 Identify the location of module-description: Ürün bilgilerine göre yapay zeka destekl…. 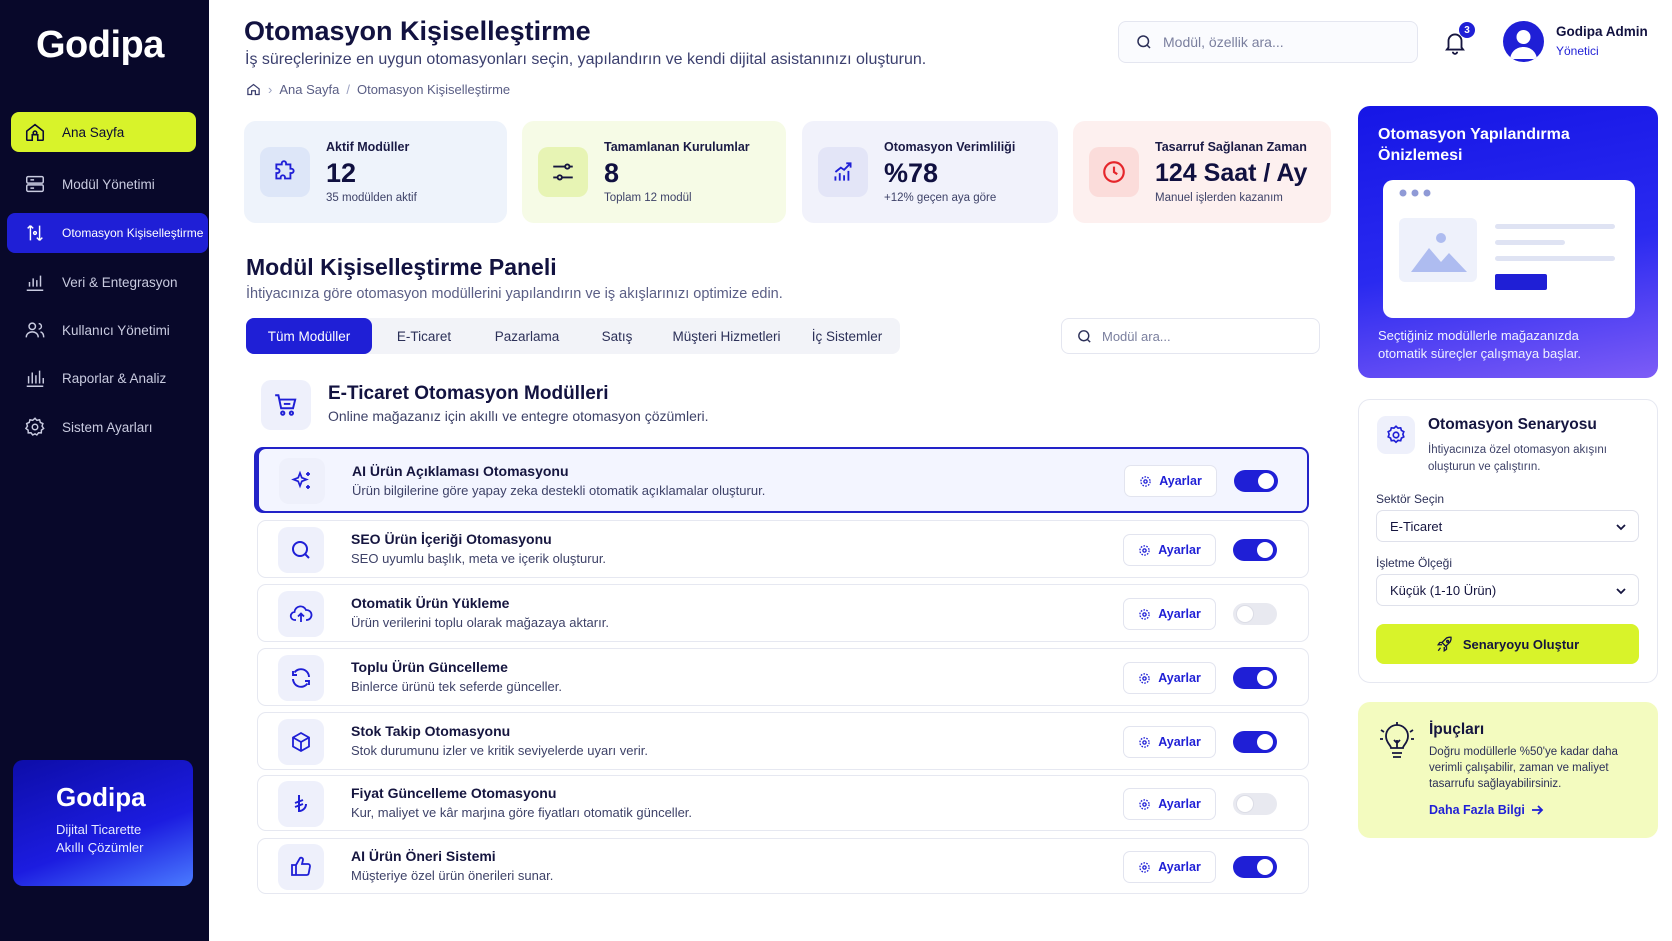
(559, 490).